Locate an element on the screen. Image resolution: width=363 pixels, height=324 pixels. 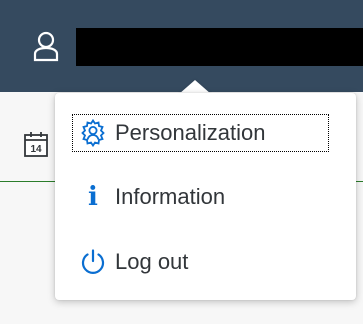
menu-item-information: i Information is located at coordinates (178, 197).